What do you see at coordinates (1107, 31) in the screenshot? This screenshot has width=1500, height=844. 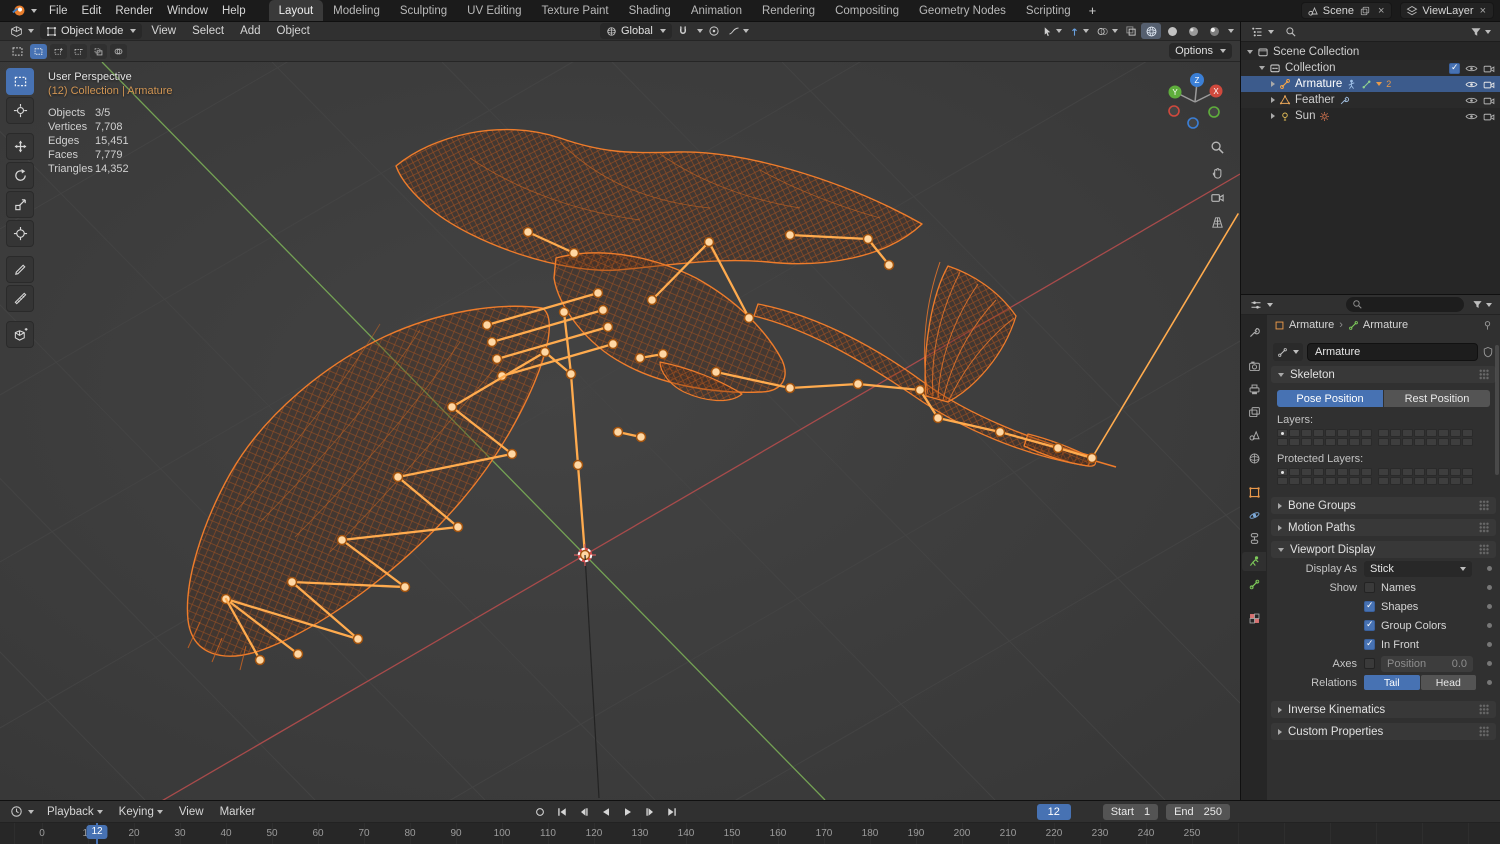 I see `overlays-dropdown` at bounding box center [1107, 31].